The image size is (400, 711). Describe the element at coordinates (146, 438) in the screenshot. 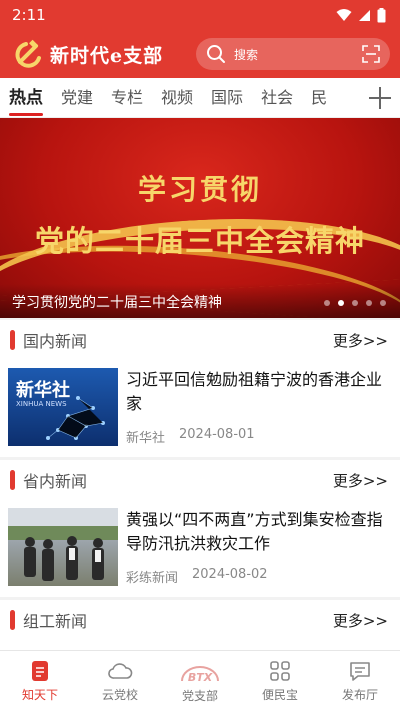

I see `news-source: 新华社` at that location.